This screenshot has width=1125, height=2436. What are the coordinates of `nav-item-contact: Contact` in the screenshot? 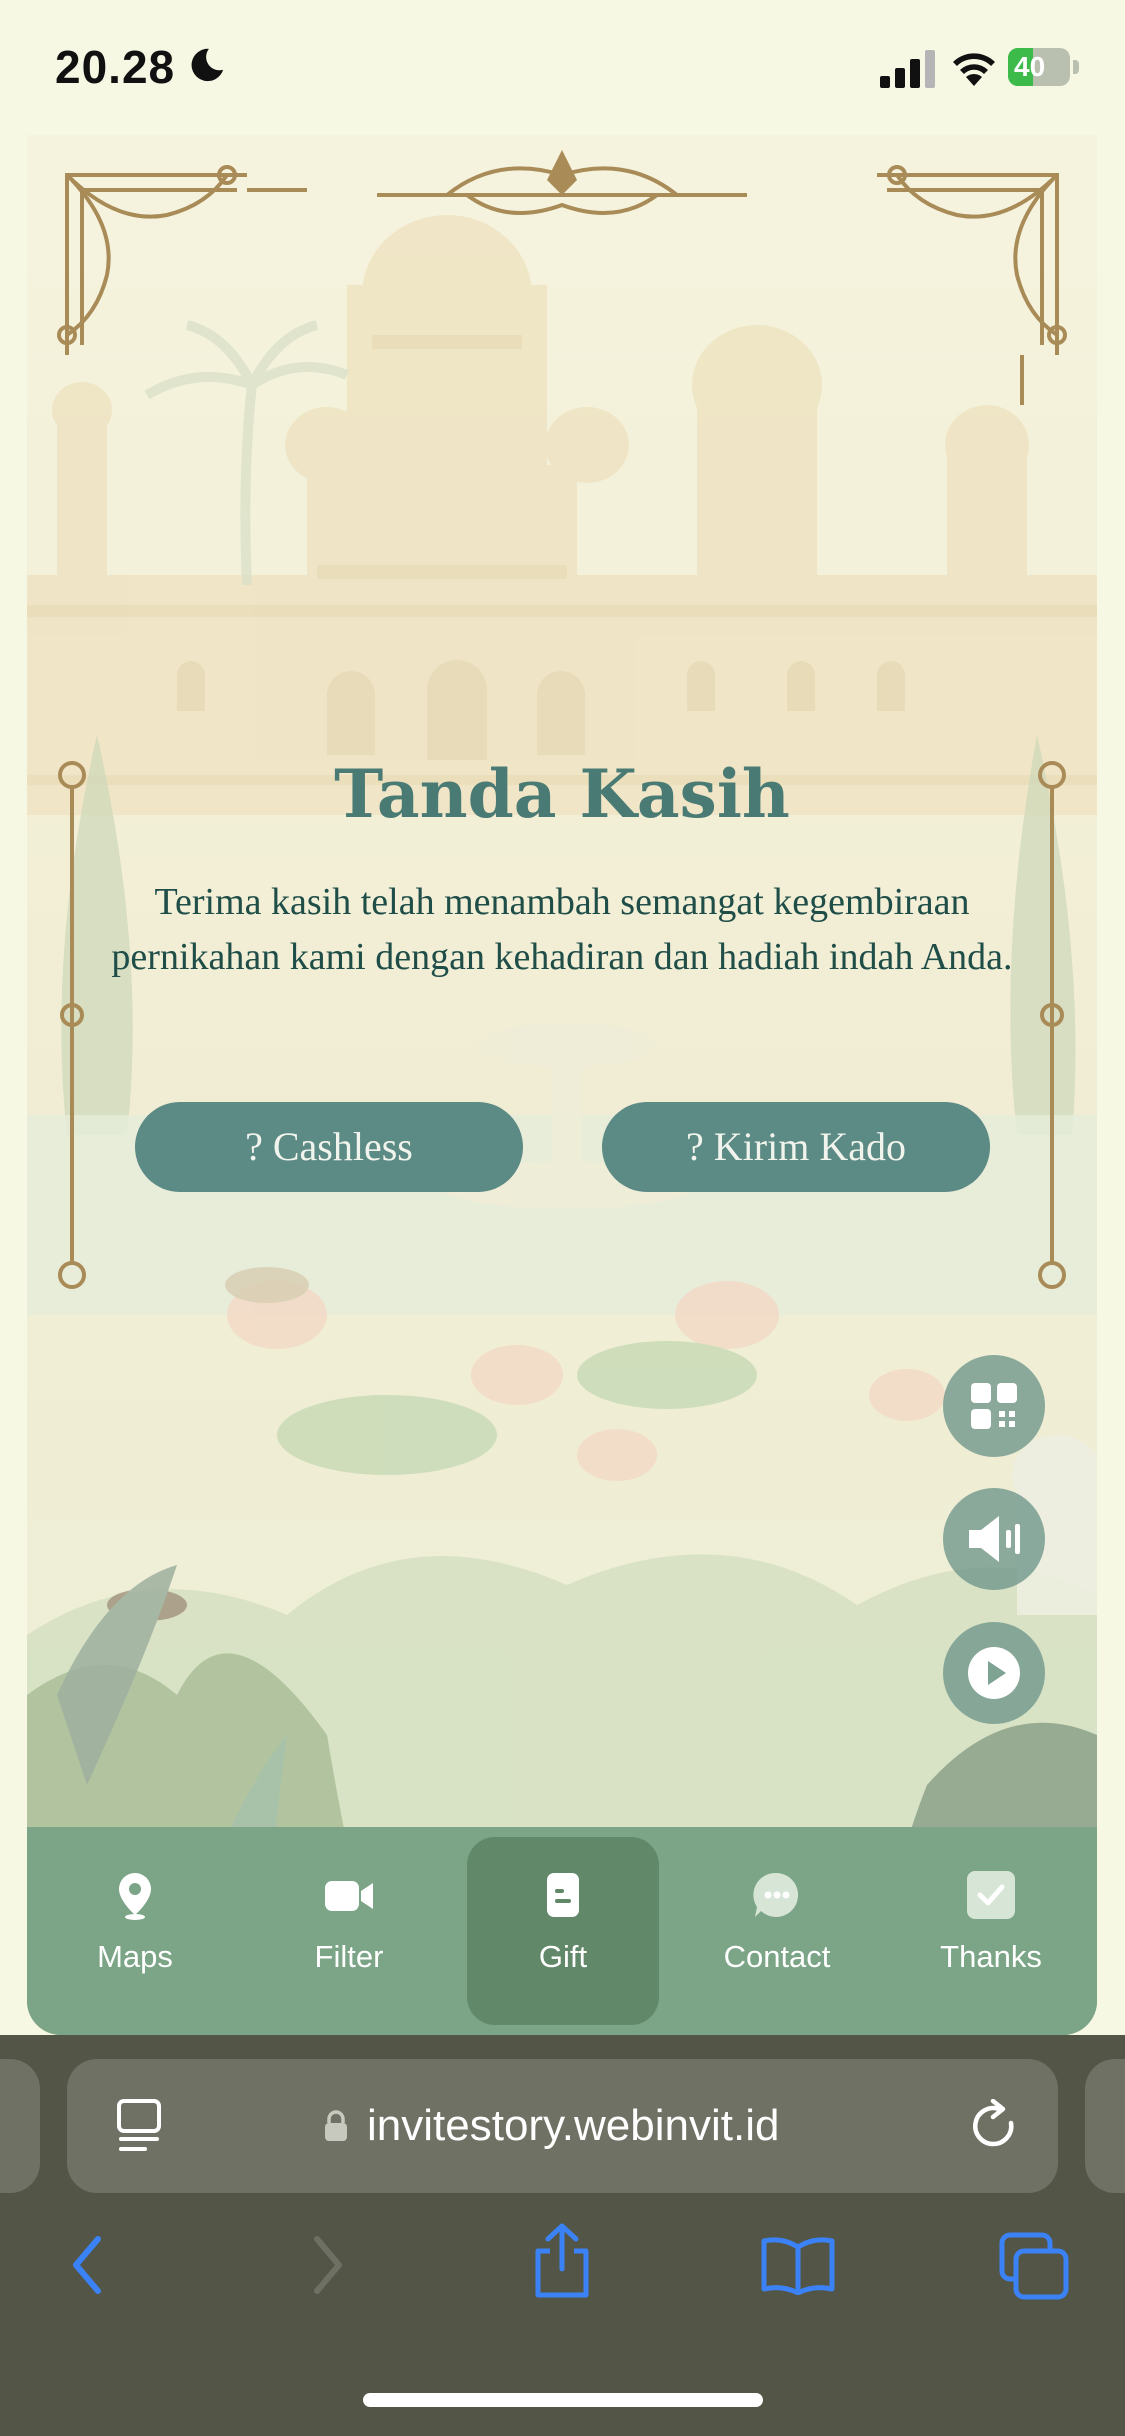 It's located at (777, 1931).